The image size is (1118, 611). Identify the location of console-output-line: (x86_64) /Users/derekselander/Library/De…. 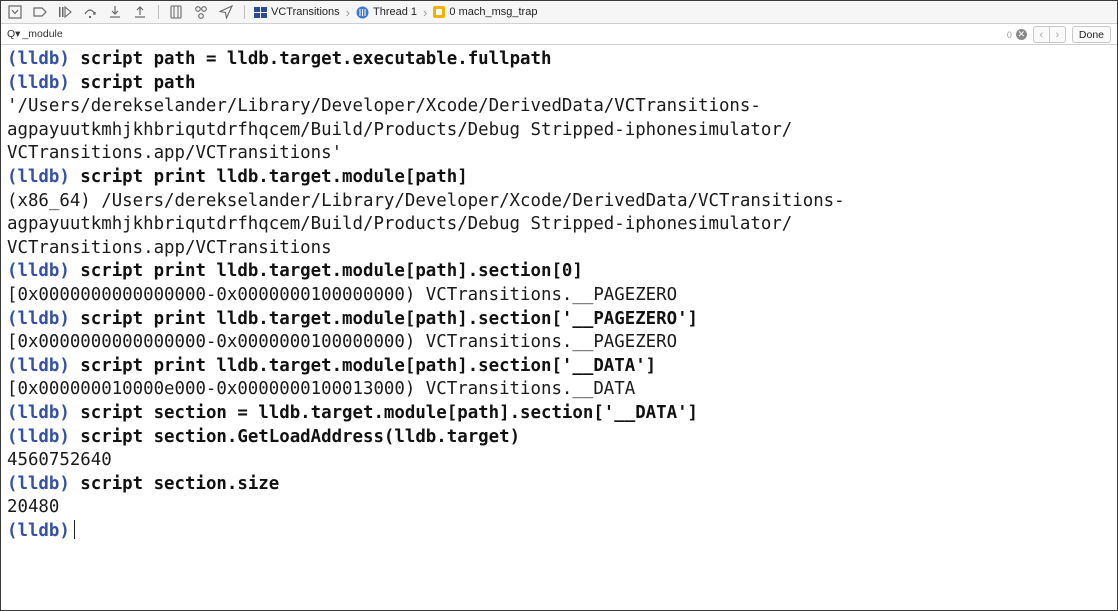
(559, 202).